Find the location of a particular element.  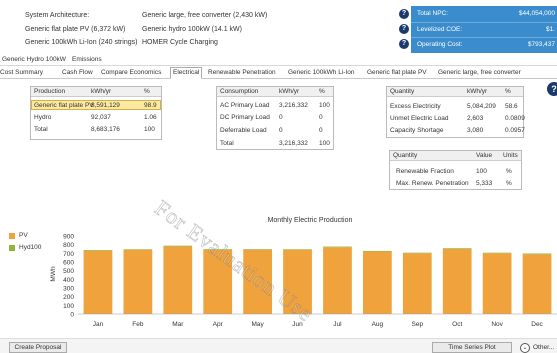

bar-pv-jan is located at coordinates (98, 282).